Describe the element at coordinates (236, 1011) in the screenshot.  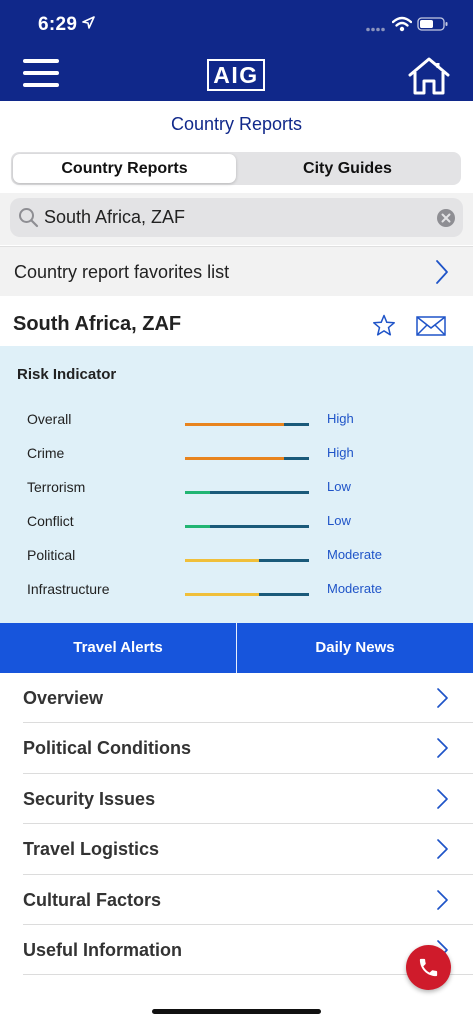
I see `home-indicator` at that location.